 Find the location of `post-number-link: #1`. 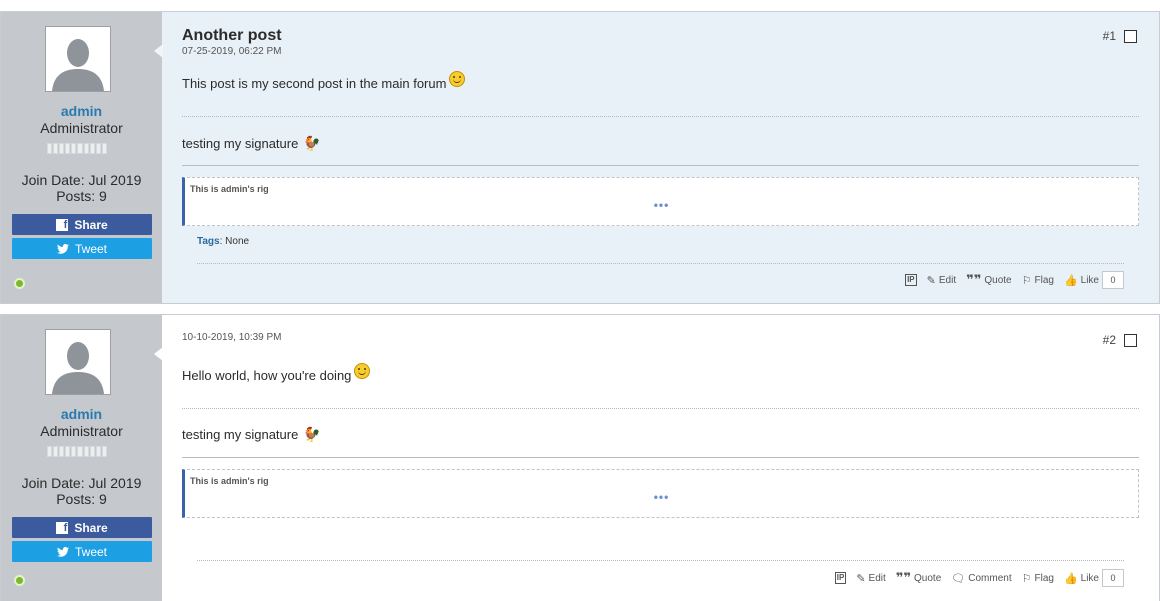

post-number-link: #1 is located at coordinates (1109, 36).